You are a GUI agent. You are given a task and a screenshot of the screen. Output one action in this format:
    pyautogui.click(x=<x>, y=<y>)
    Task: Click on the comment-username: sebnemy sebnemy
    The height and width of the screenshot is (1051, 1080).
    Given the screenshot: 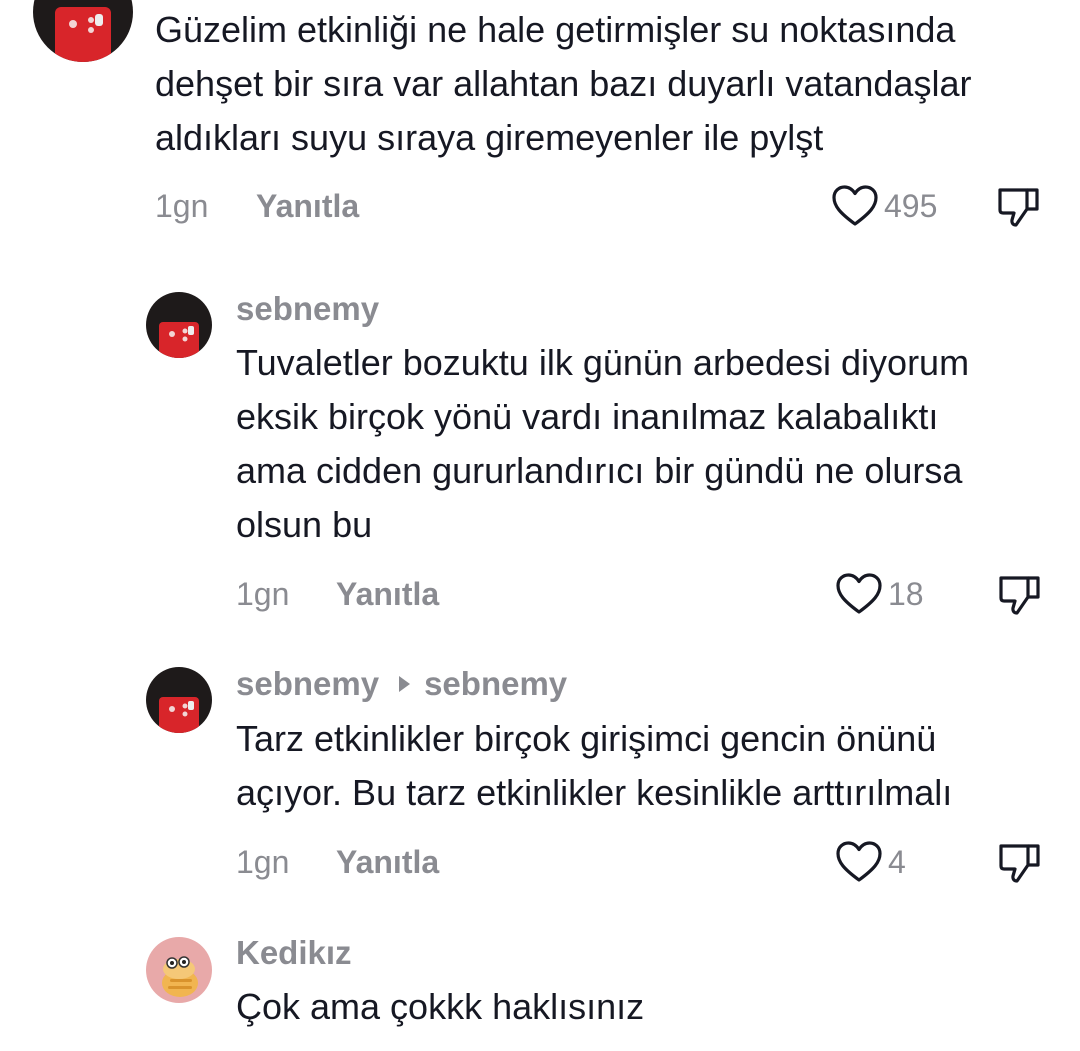 What is the action you would take?
    pyautogui.click(x=401, y=684)
    